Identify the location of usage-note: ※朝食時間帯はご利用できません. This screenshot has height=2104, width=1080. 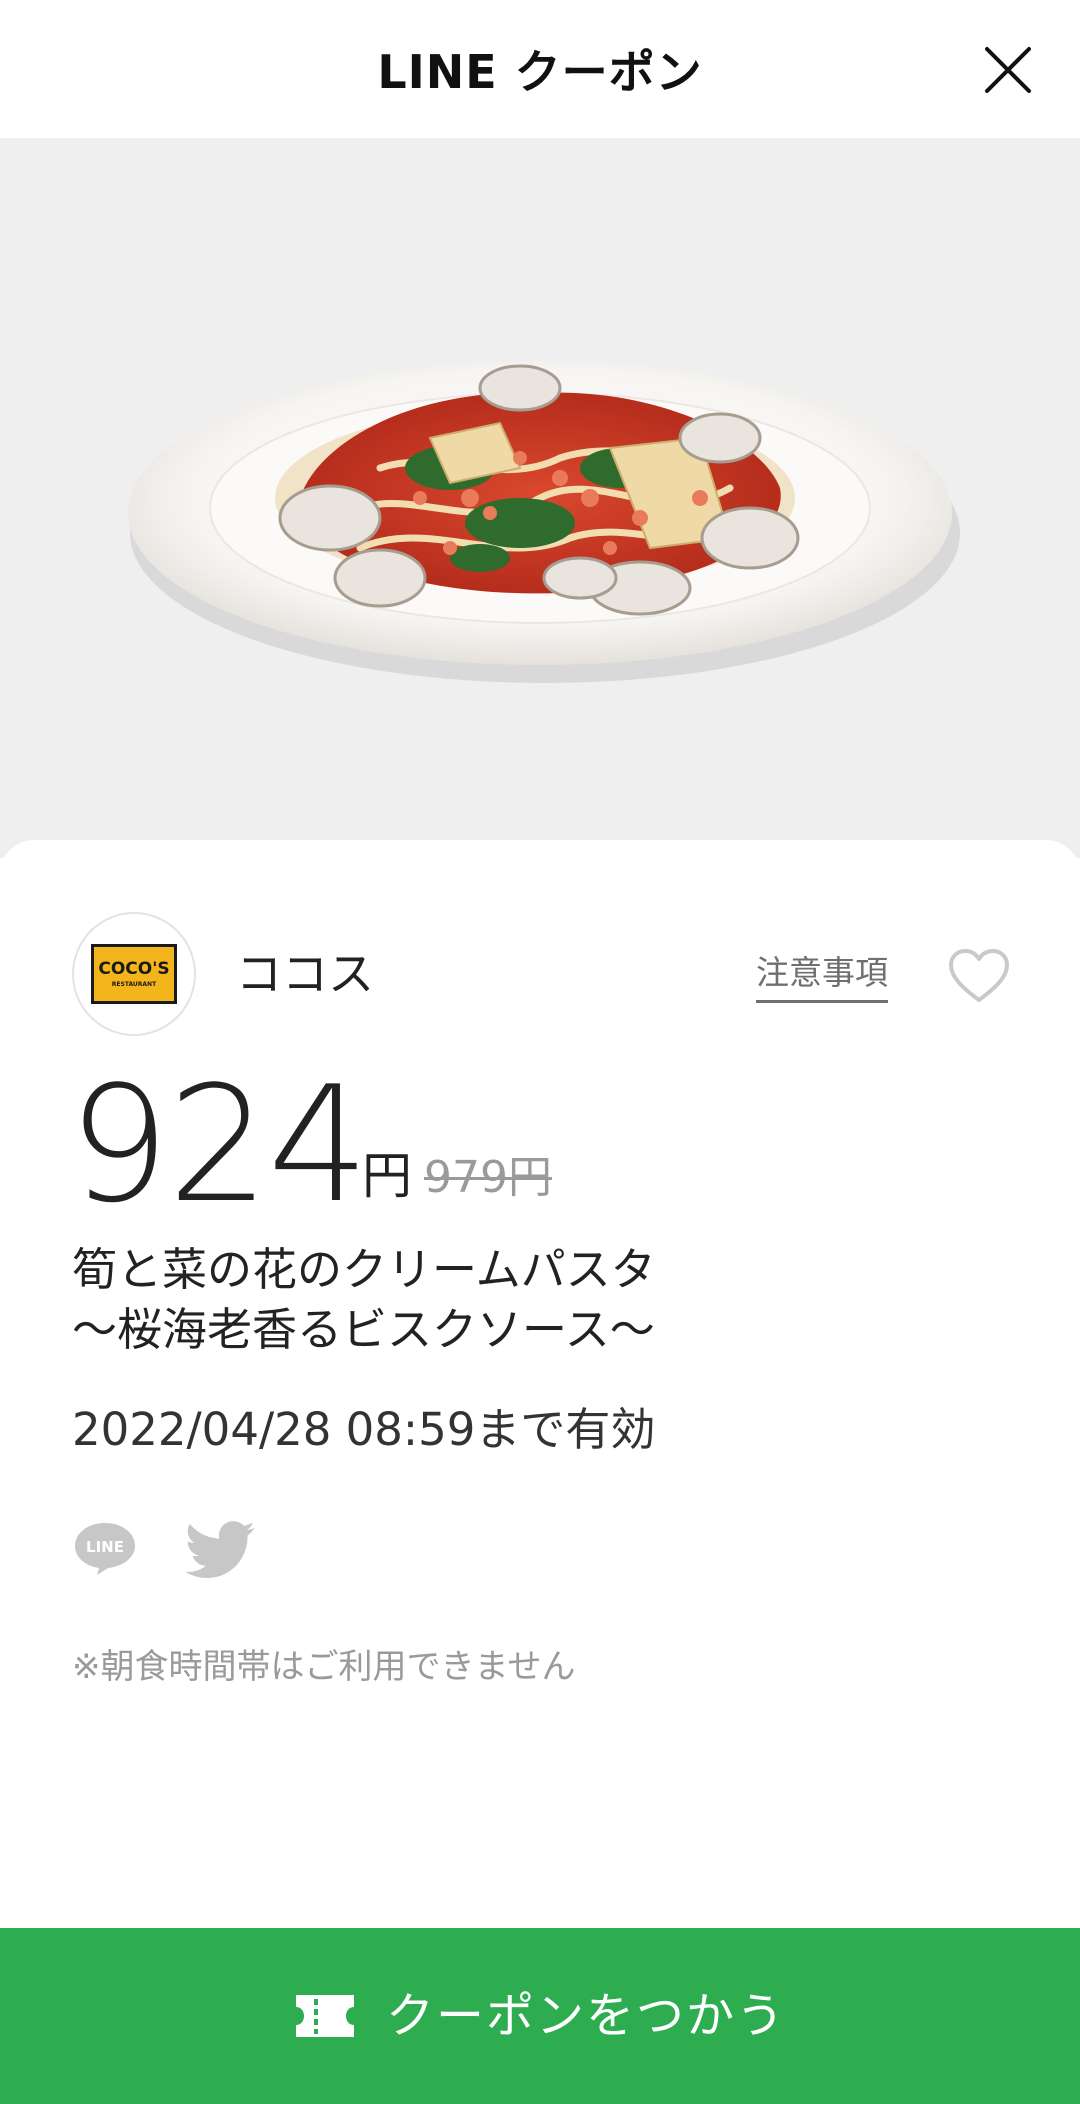
(324, 1667).